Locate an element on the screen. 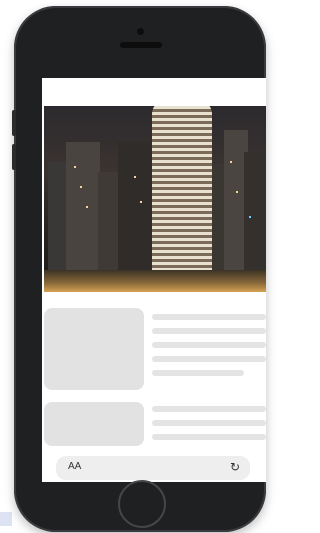 This screenshot has height=533, width=320. background-accent is located at coordinates (6, 519).